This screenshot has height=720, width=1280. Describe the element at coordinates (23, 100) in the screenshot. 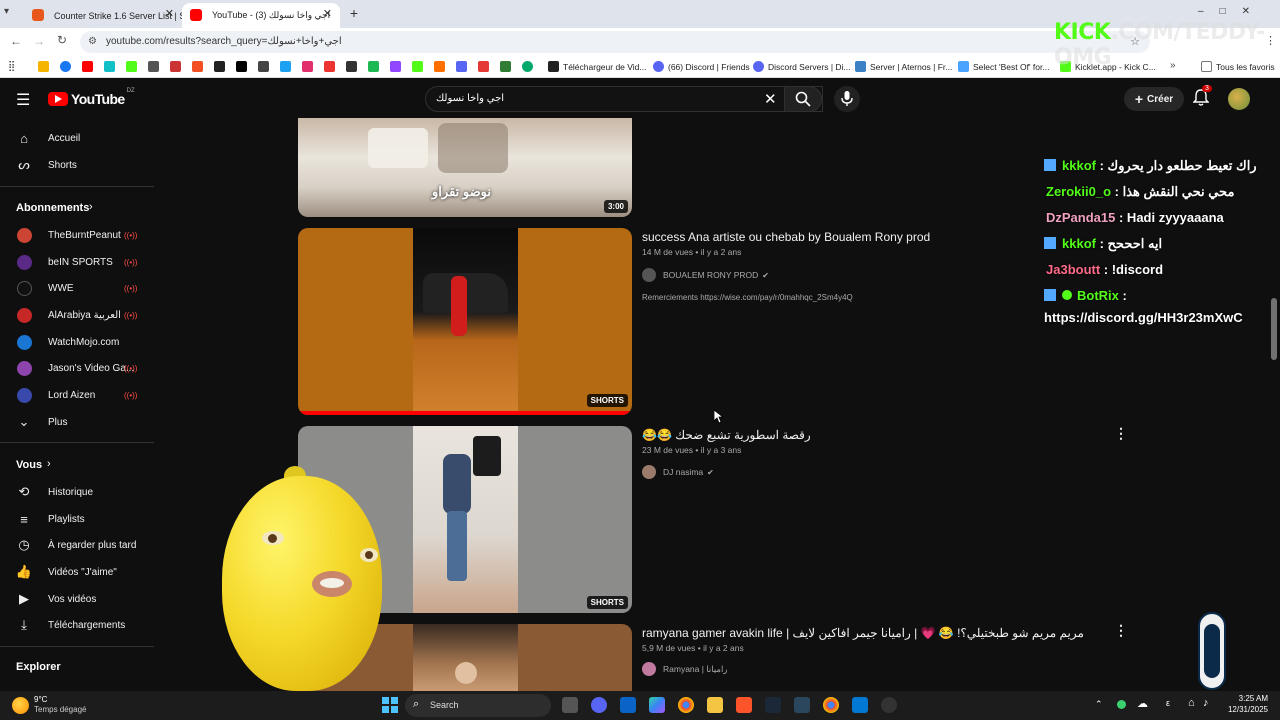

I see `hamburger-menu-icon: ☰` at that location.